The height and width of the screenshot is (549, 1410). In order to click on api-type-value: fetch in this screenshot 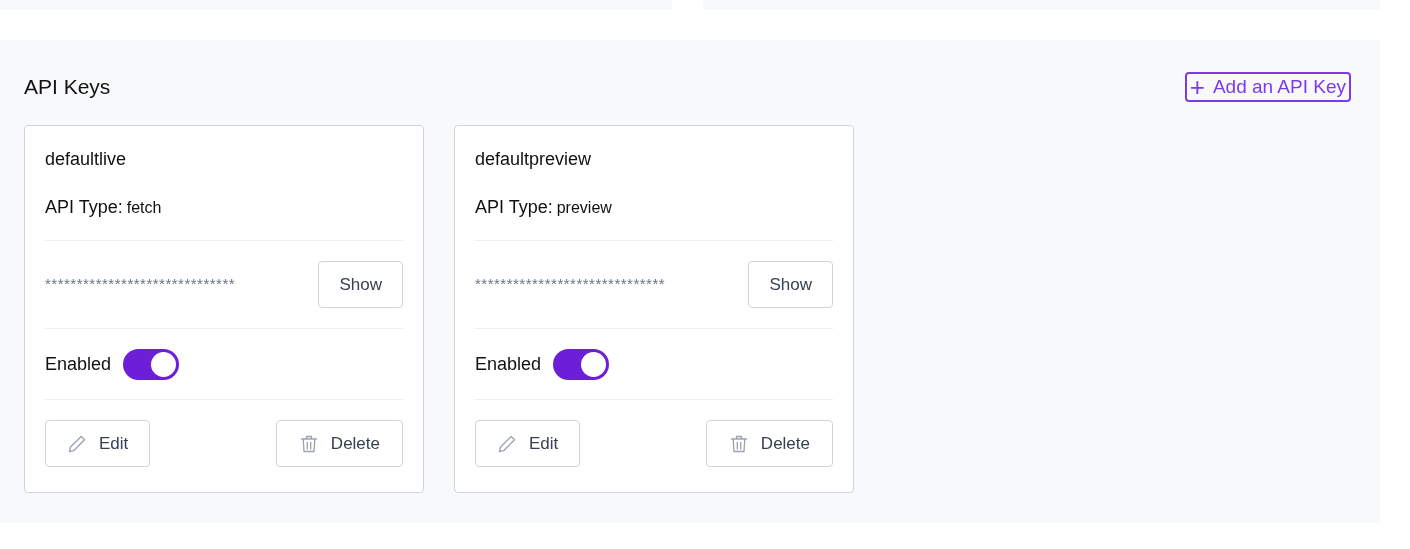, I will do `click(144, 208)`.